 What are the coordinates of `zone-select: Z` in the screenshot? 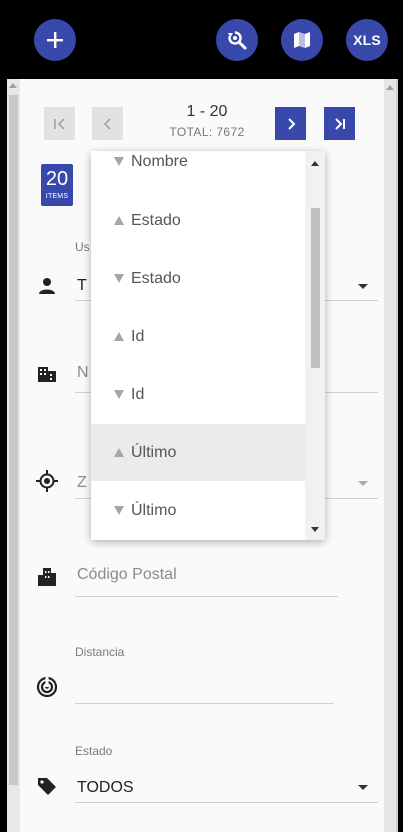 It's located at (82, 483).